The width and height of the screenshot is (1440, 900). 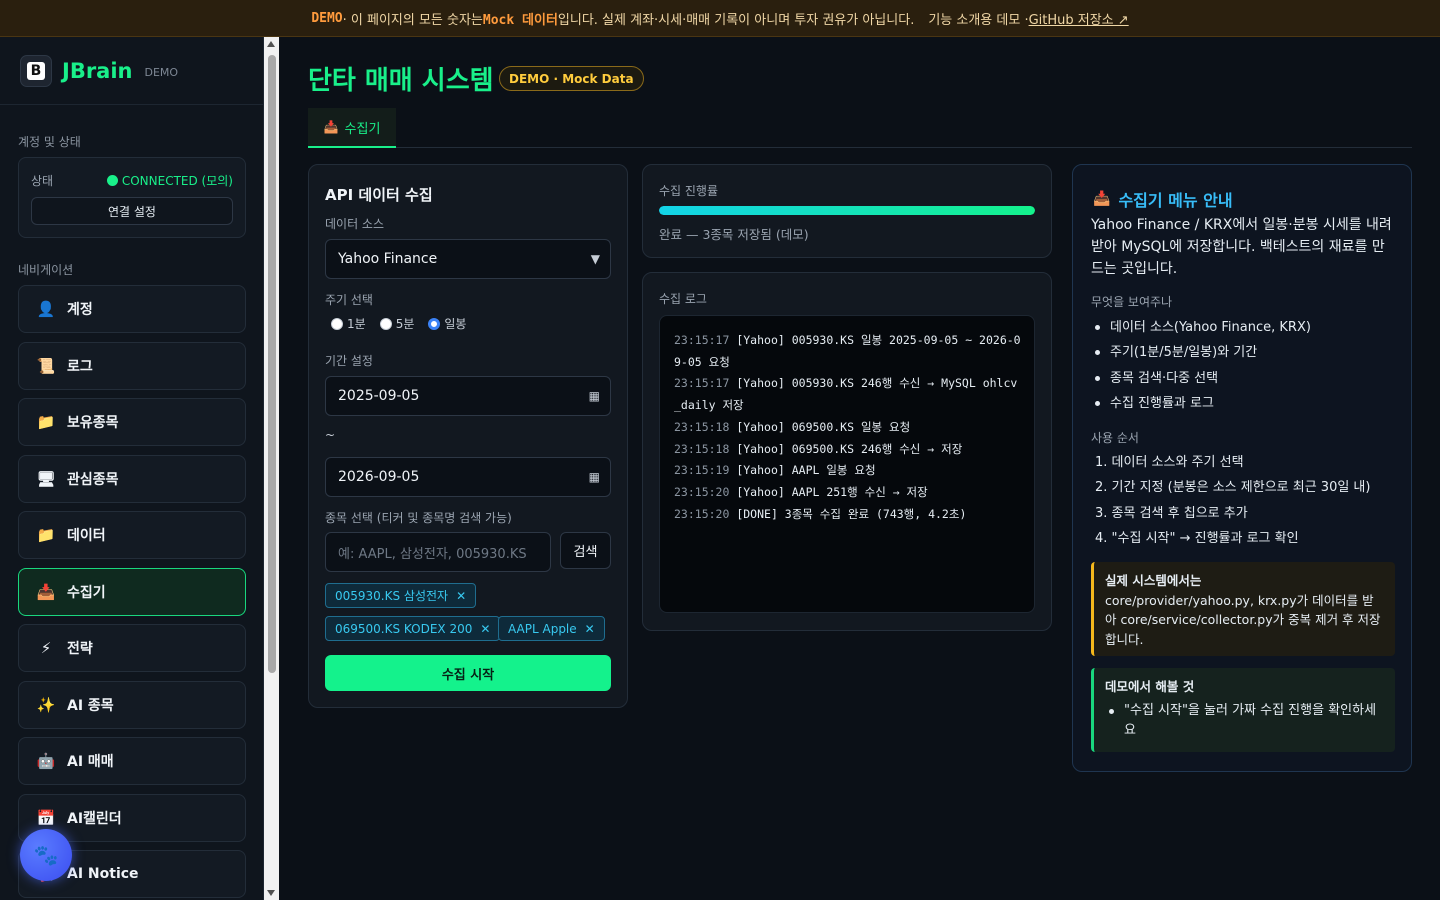 I want to click on start-collect-button: 수집 시작, so click(x=468, y=673).